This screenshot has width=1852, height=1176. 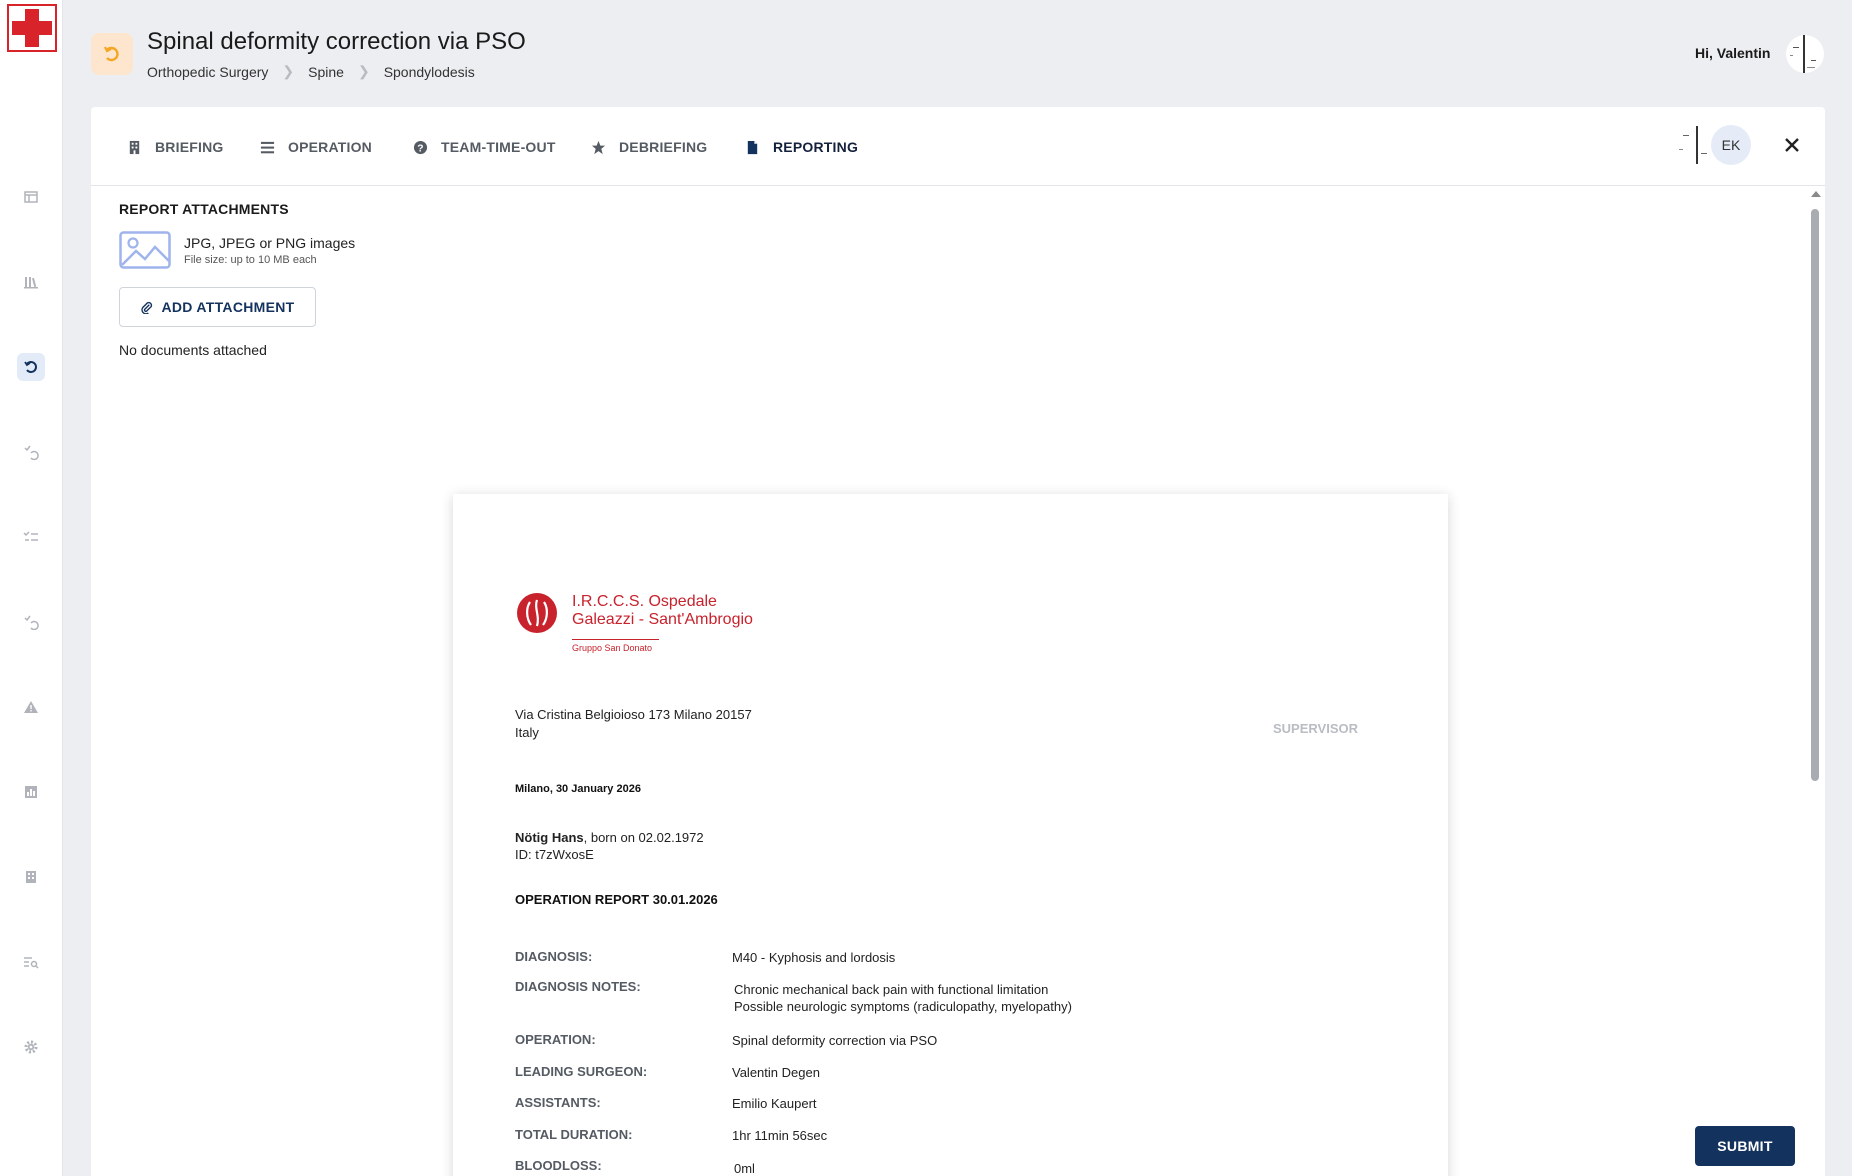 I want to click on assistants-value: Emilio Kaupert, so click(x=774, y=1103).